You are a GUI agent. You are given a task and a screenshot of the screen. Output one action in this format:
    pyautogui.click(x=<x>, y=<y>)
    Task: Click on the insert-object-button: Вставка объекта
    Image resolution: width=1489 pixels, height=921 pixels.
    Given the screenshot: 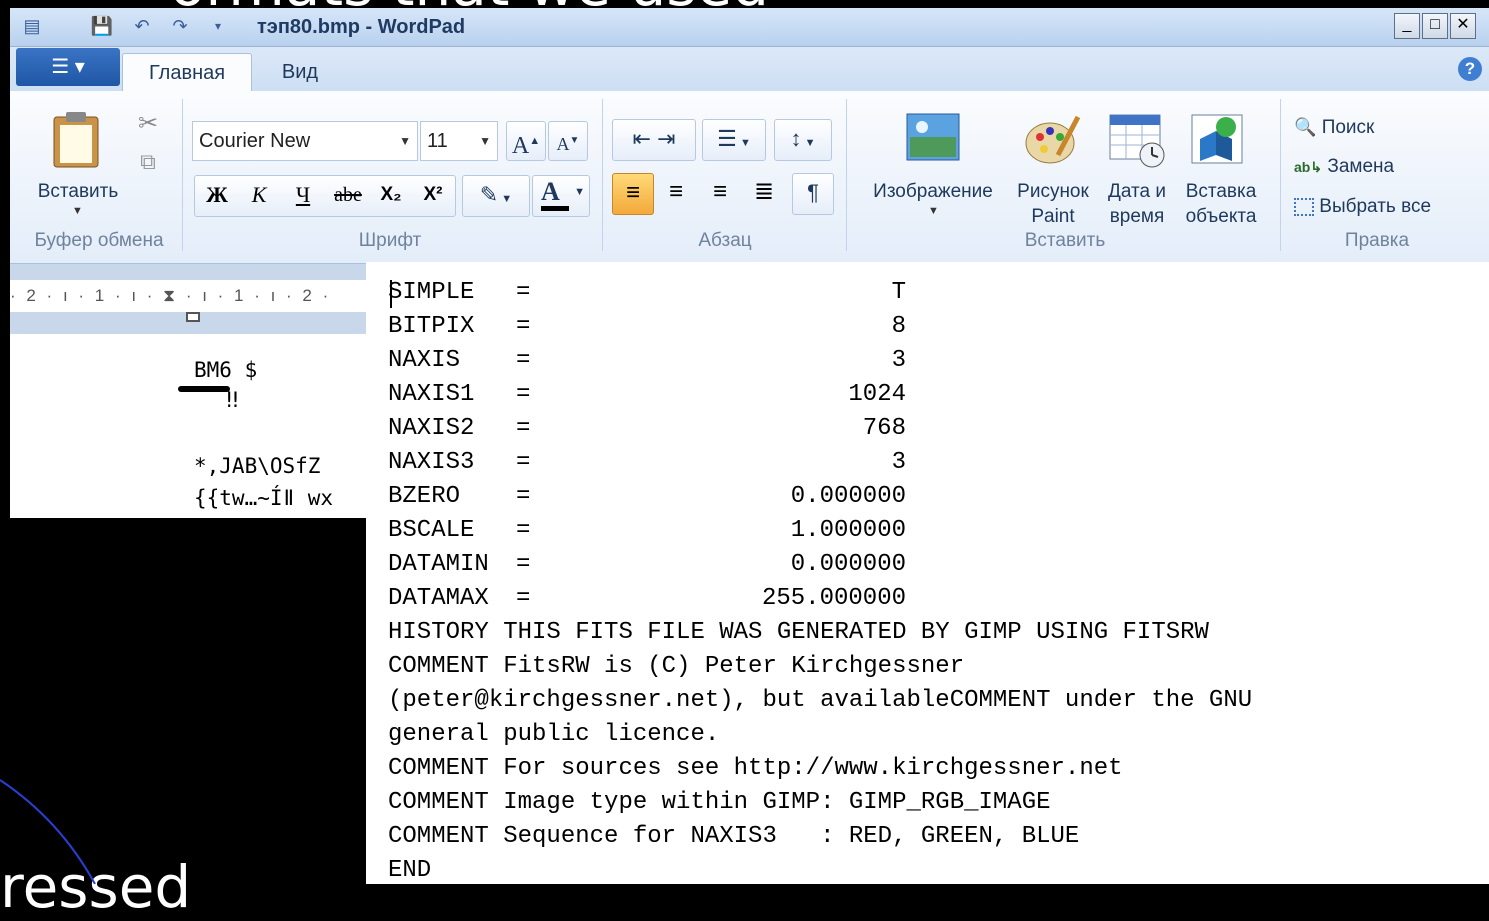 What is the action you would take?
    pyautogui.click(x=1221, y=204)
    